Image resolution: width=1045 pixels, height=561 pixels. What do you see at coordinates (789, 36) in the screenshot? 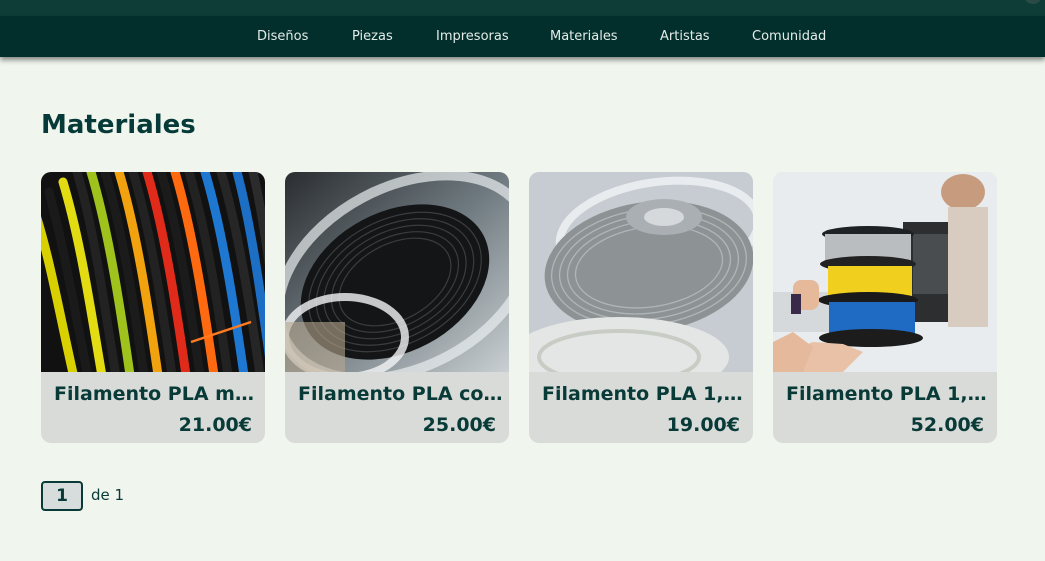
I see `nav-item-comunidad: Comunidad` at bounding box center [789, 36].